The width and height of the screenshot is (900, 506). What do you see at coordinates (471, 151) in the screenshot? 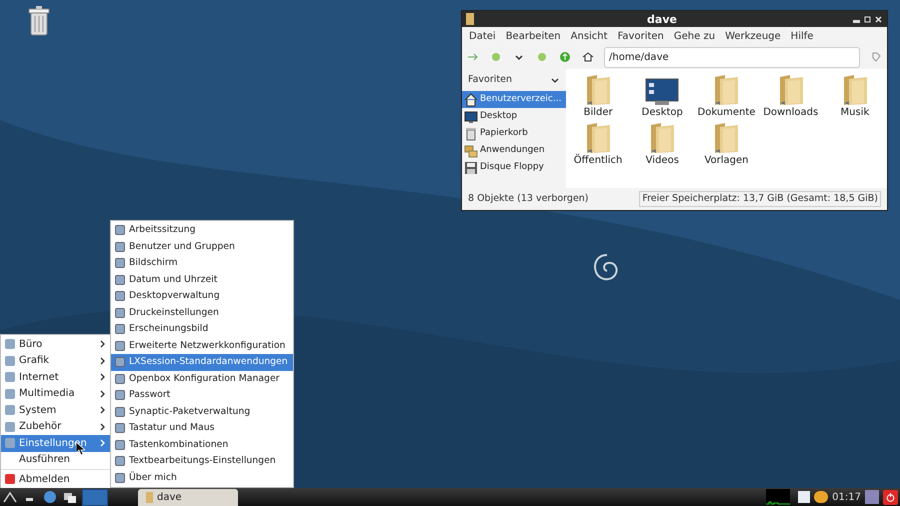
I see `apps-icon` at bounding box center [471, 151].